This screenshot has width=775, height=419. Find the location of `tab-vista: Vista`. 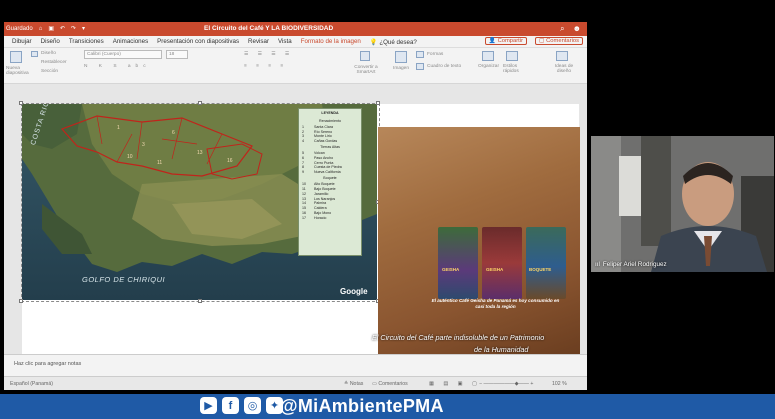

tab-vista: Vista is located at coordinates (285, 41).